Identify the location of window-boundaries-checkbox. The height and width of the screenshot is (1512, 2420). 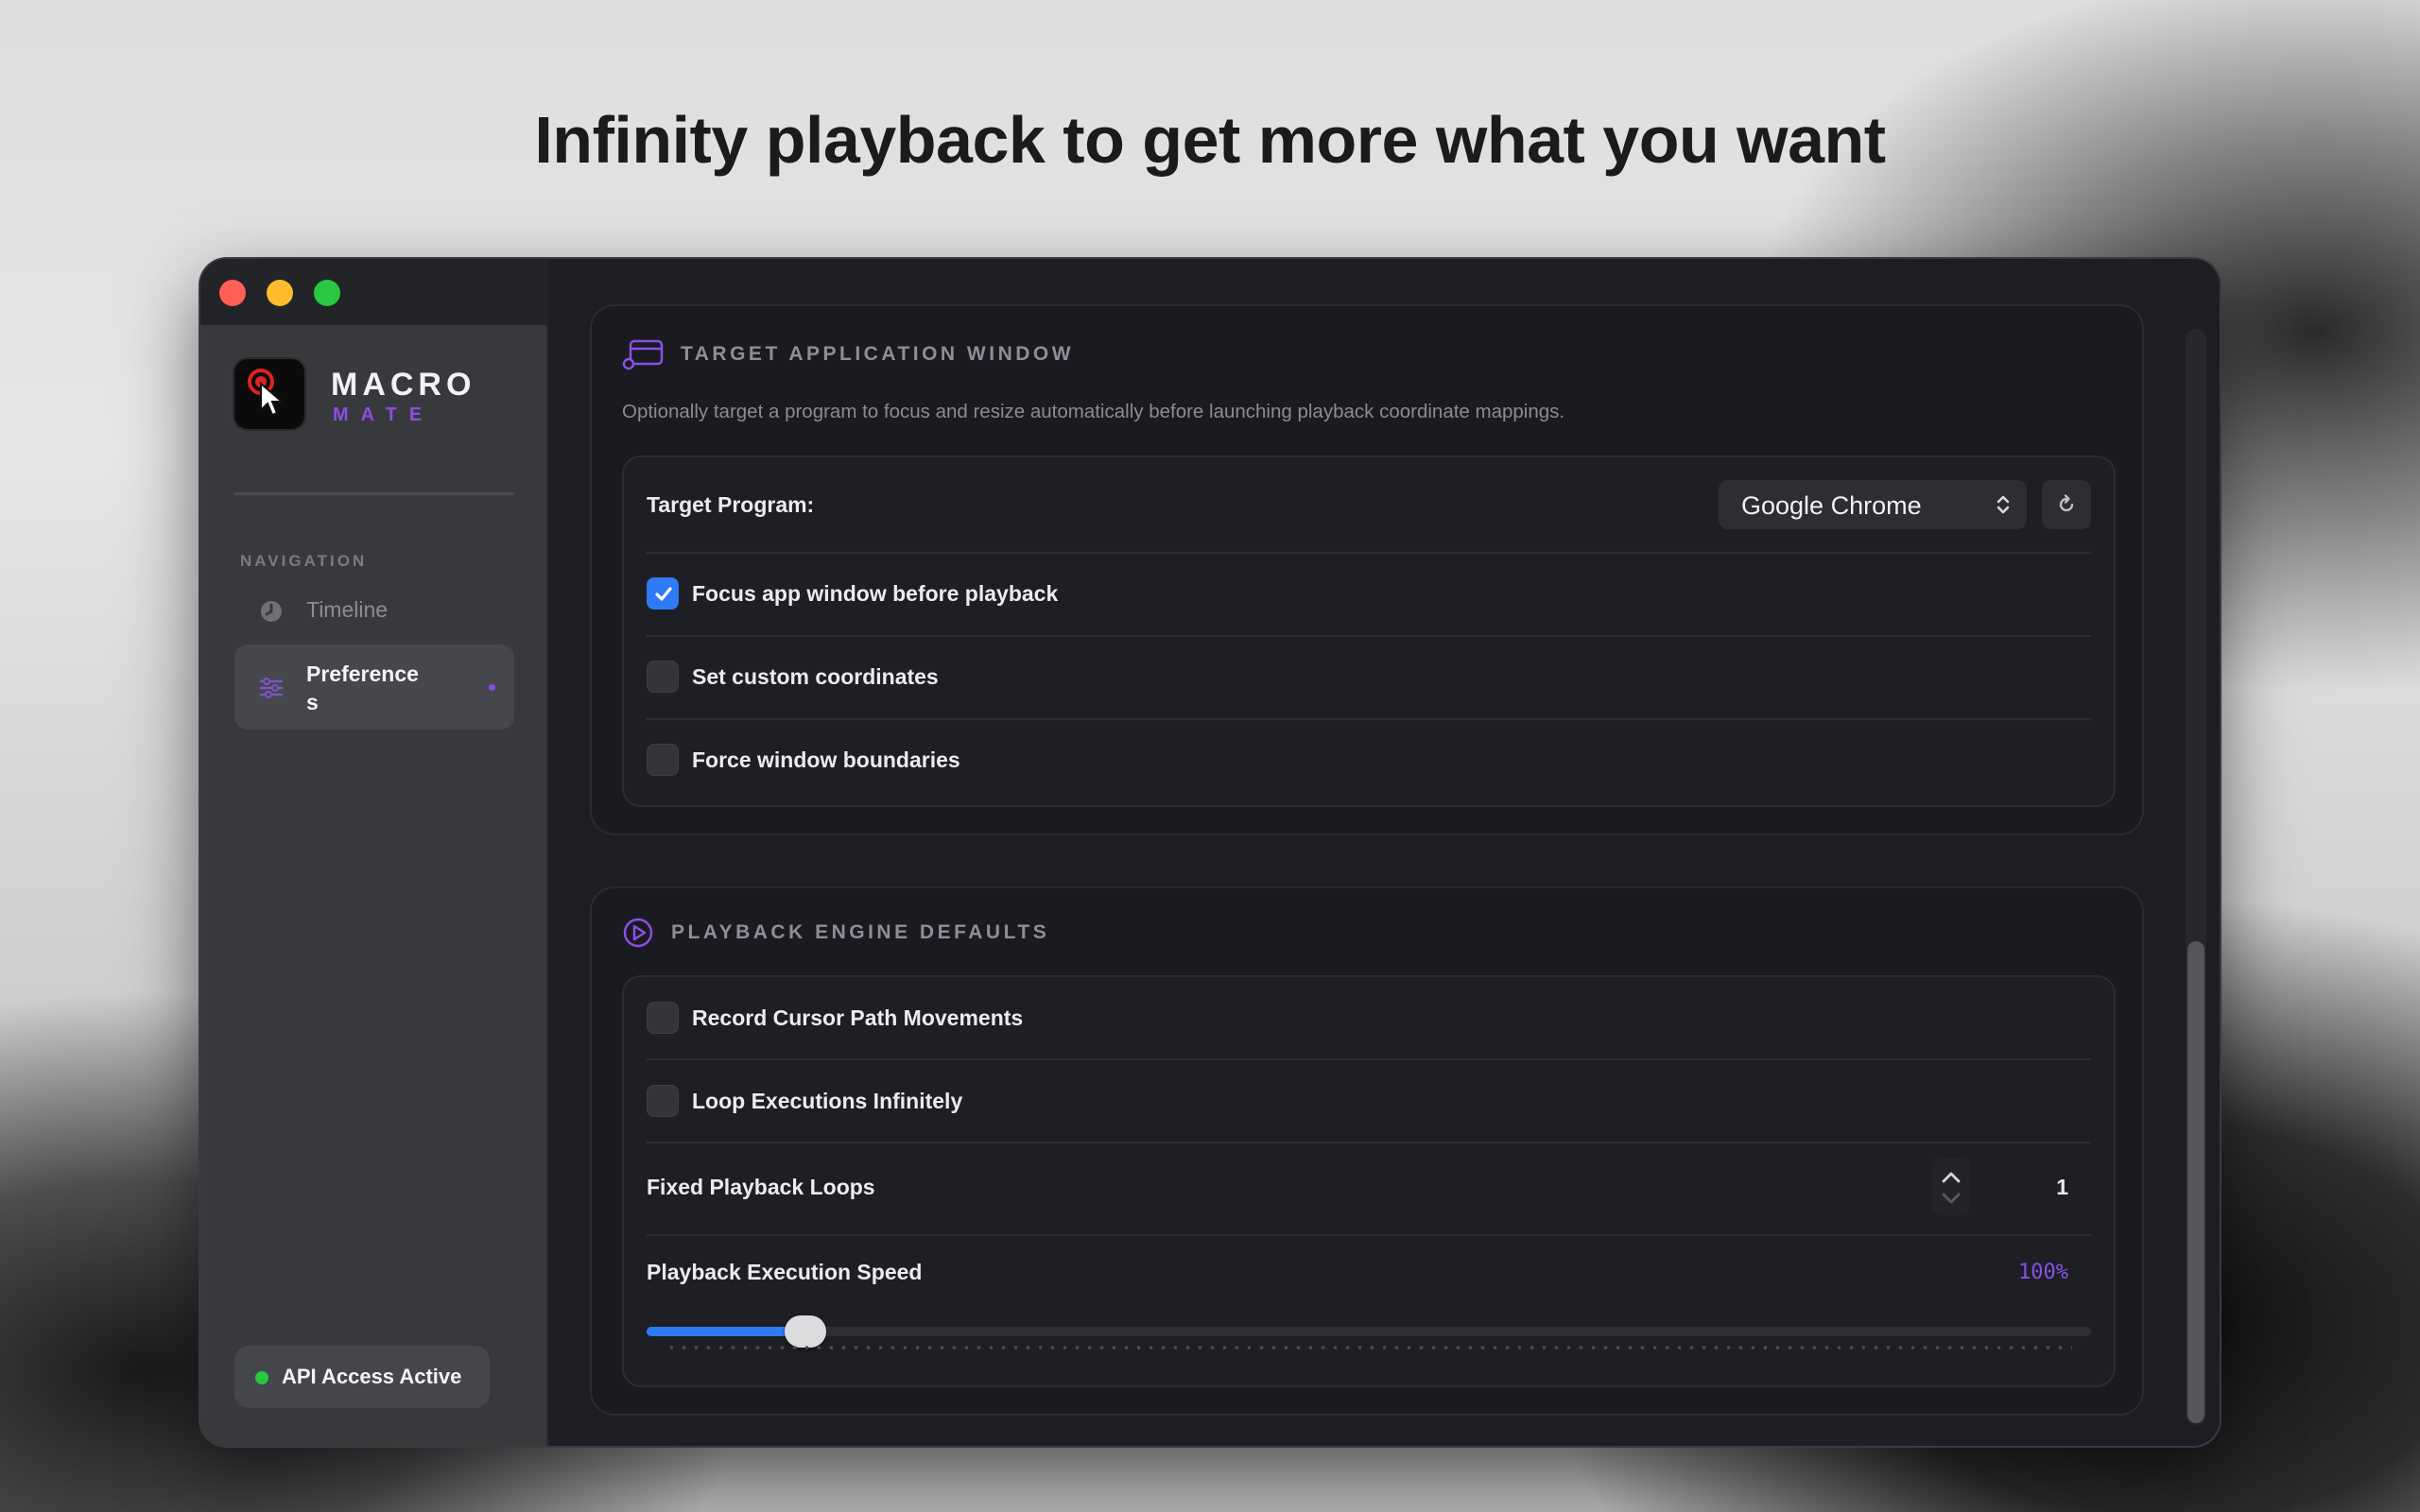
(663, 760).